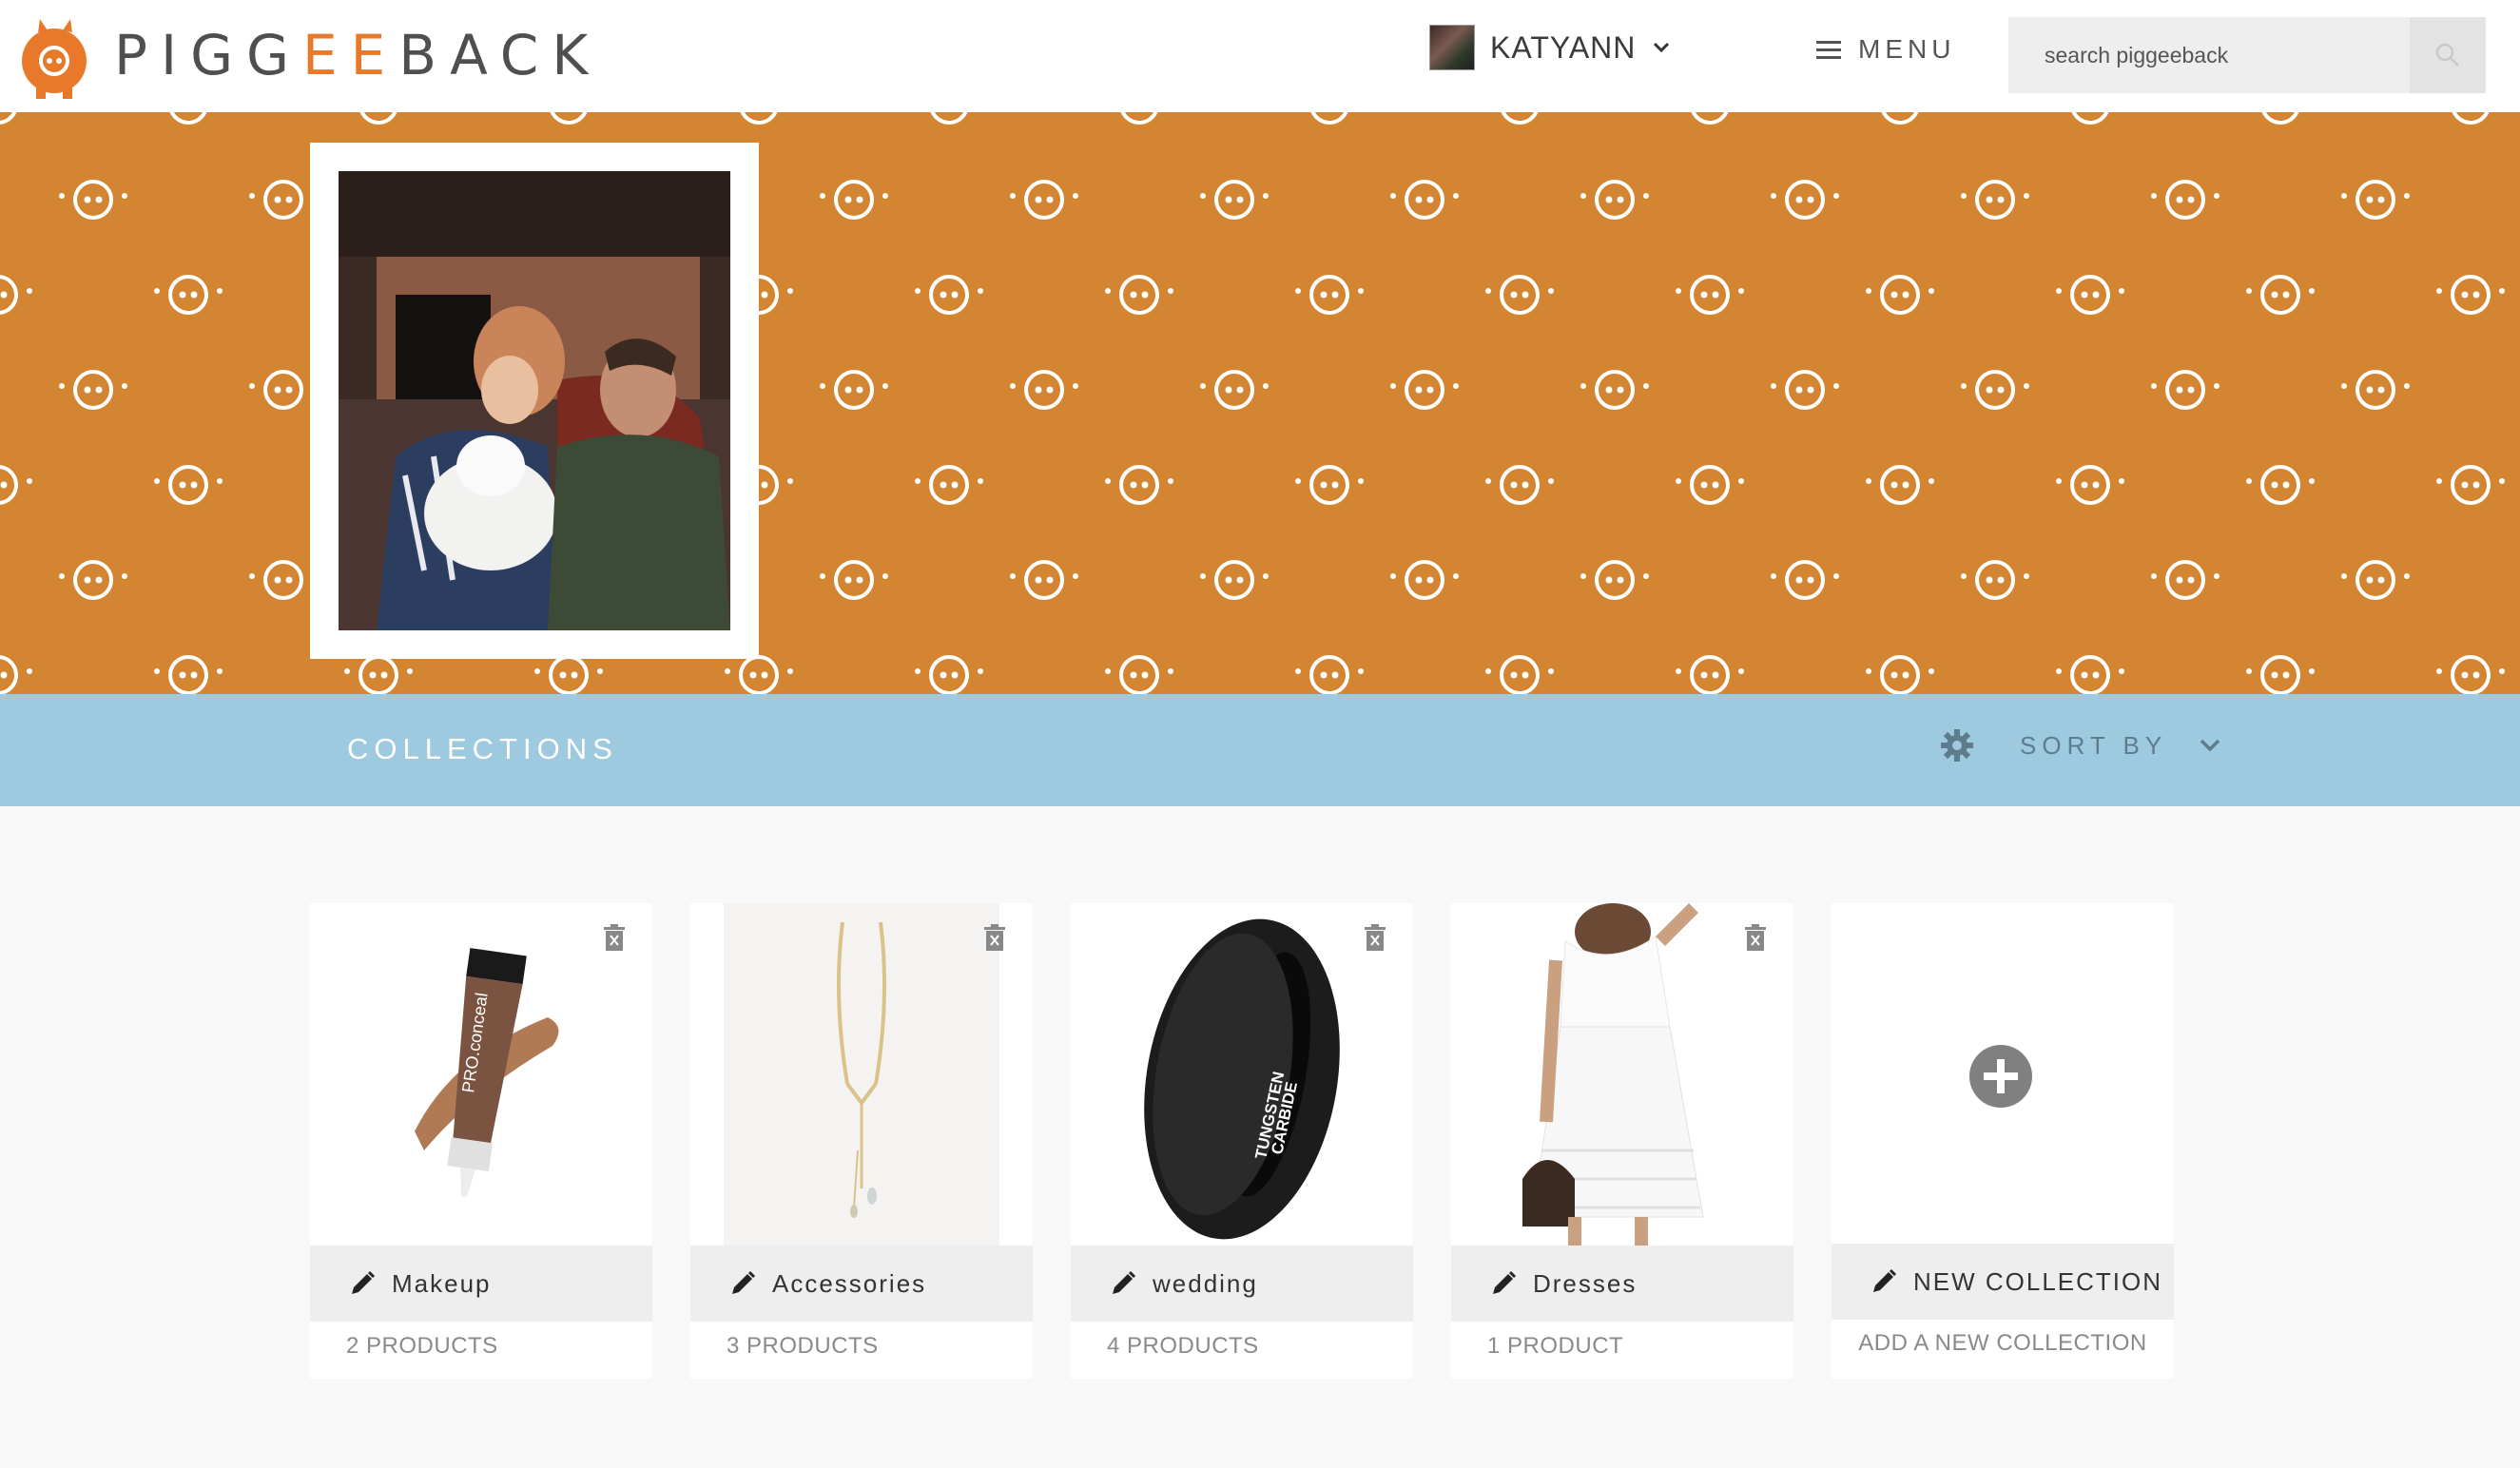  What do you see at coordinates (2003, 1141) in the screenshot?
I see `new-collection-card: NEW COLLECTION ADD A NEW COLLECTION` at bounding box center [2003, 1141].